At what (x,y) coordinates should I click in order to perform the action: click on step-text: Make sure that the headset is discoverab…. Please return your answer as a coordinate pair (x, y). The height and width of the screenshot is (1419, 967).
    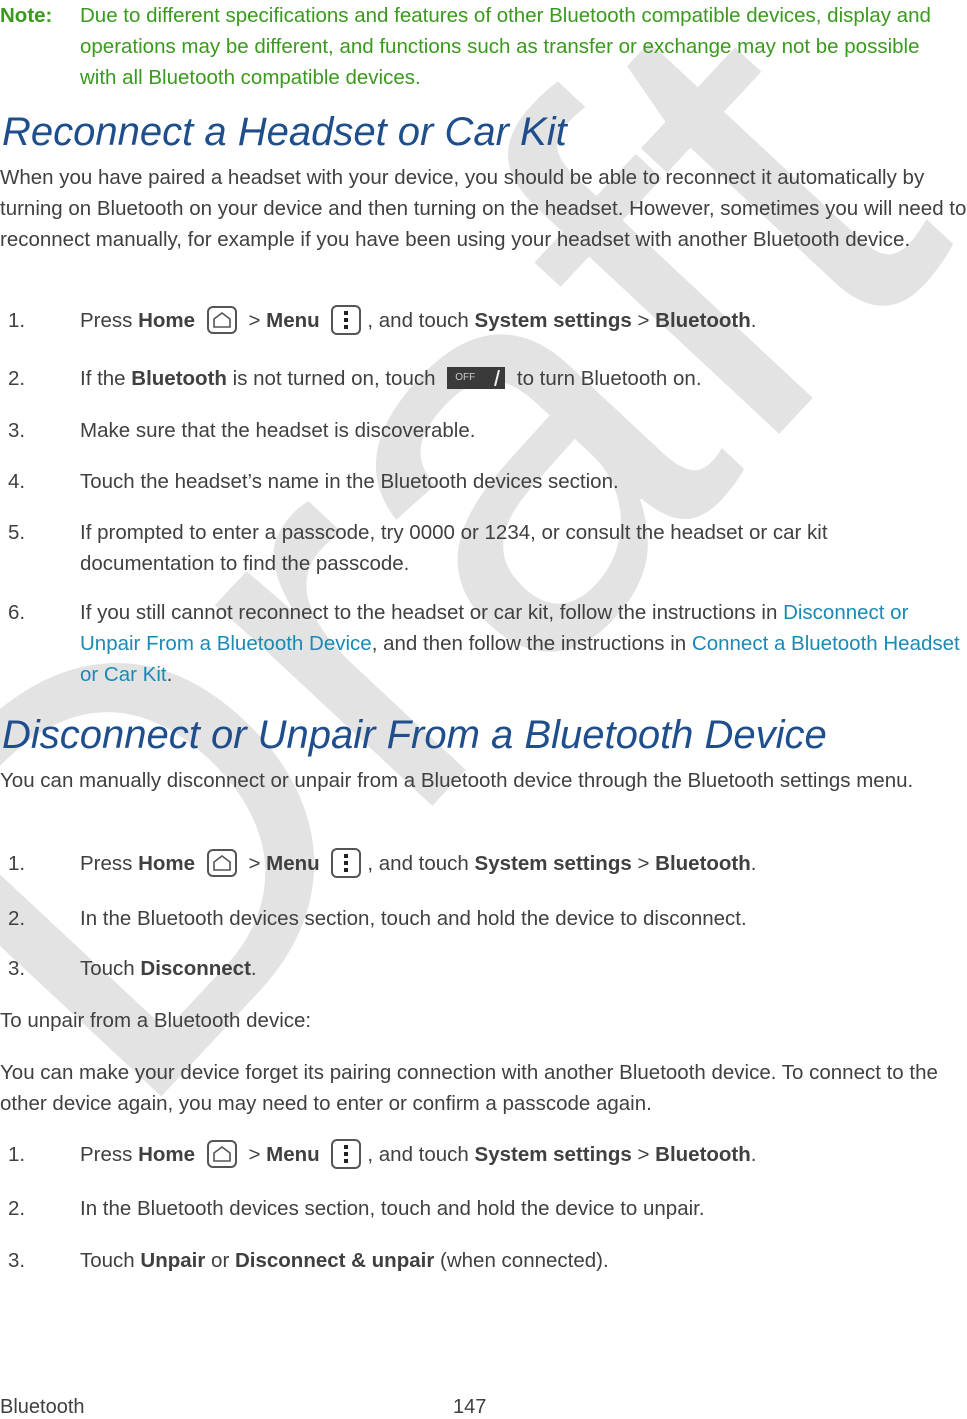
    Looking at the image, I should click on (278, 430).